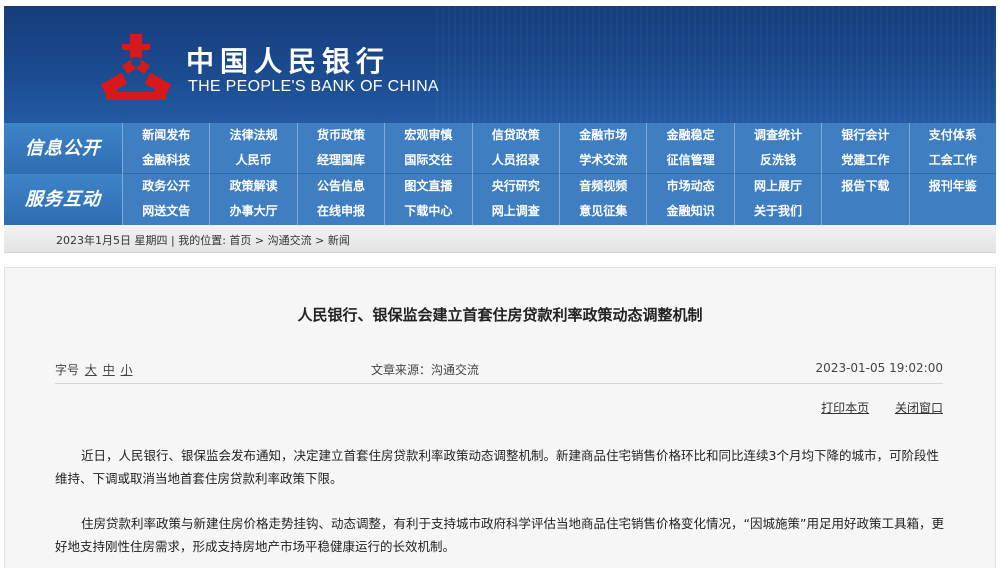  I want to click on header-pattern, so click(716, 64).